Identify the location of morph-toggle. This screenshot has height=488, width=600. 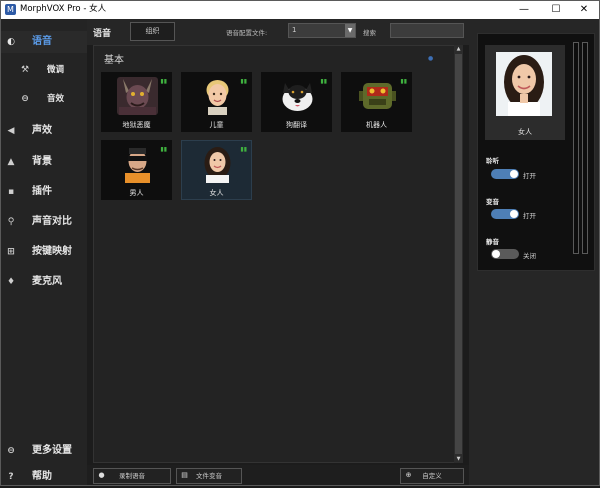
(505, 214).